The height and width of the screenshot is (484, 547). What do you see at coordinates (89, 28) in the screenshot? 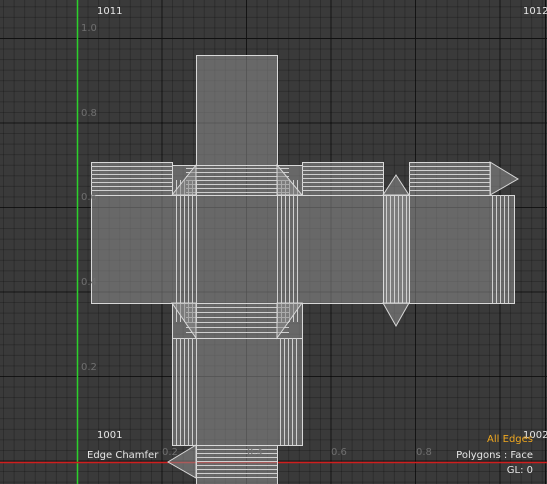
I see `v-tick-label: 1.0` at bounding box center [89, 28].